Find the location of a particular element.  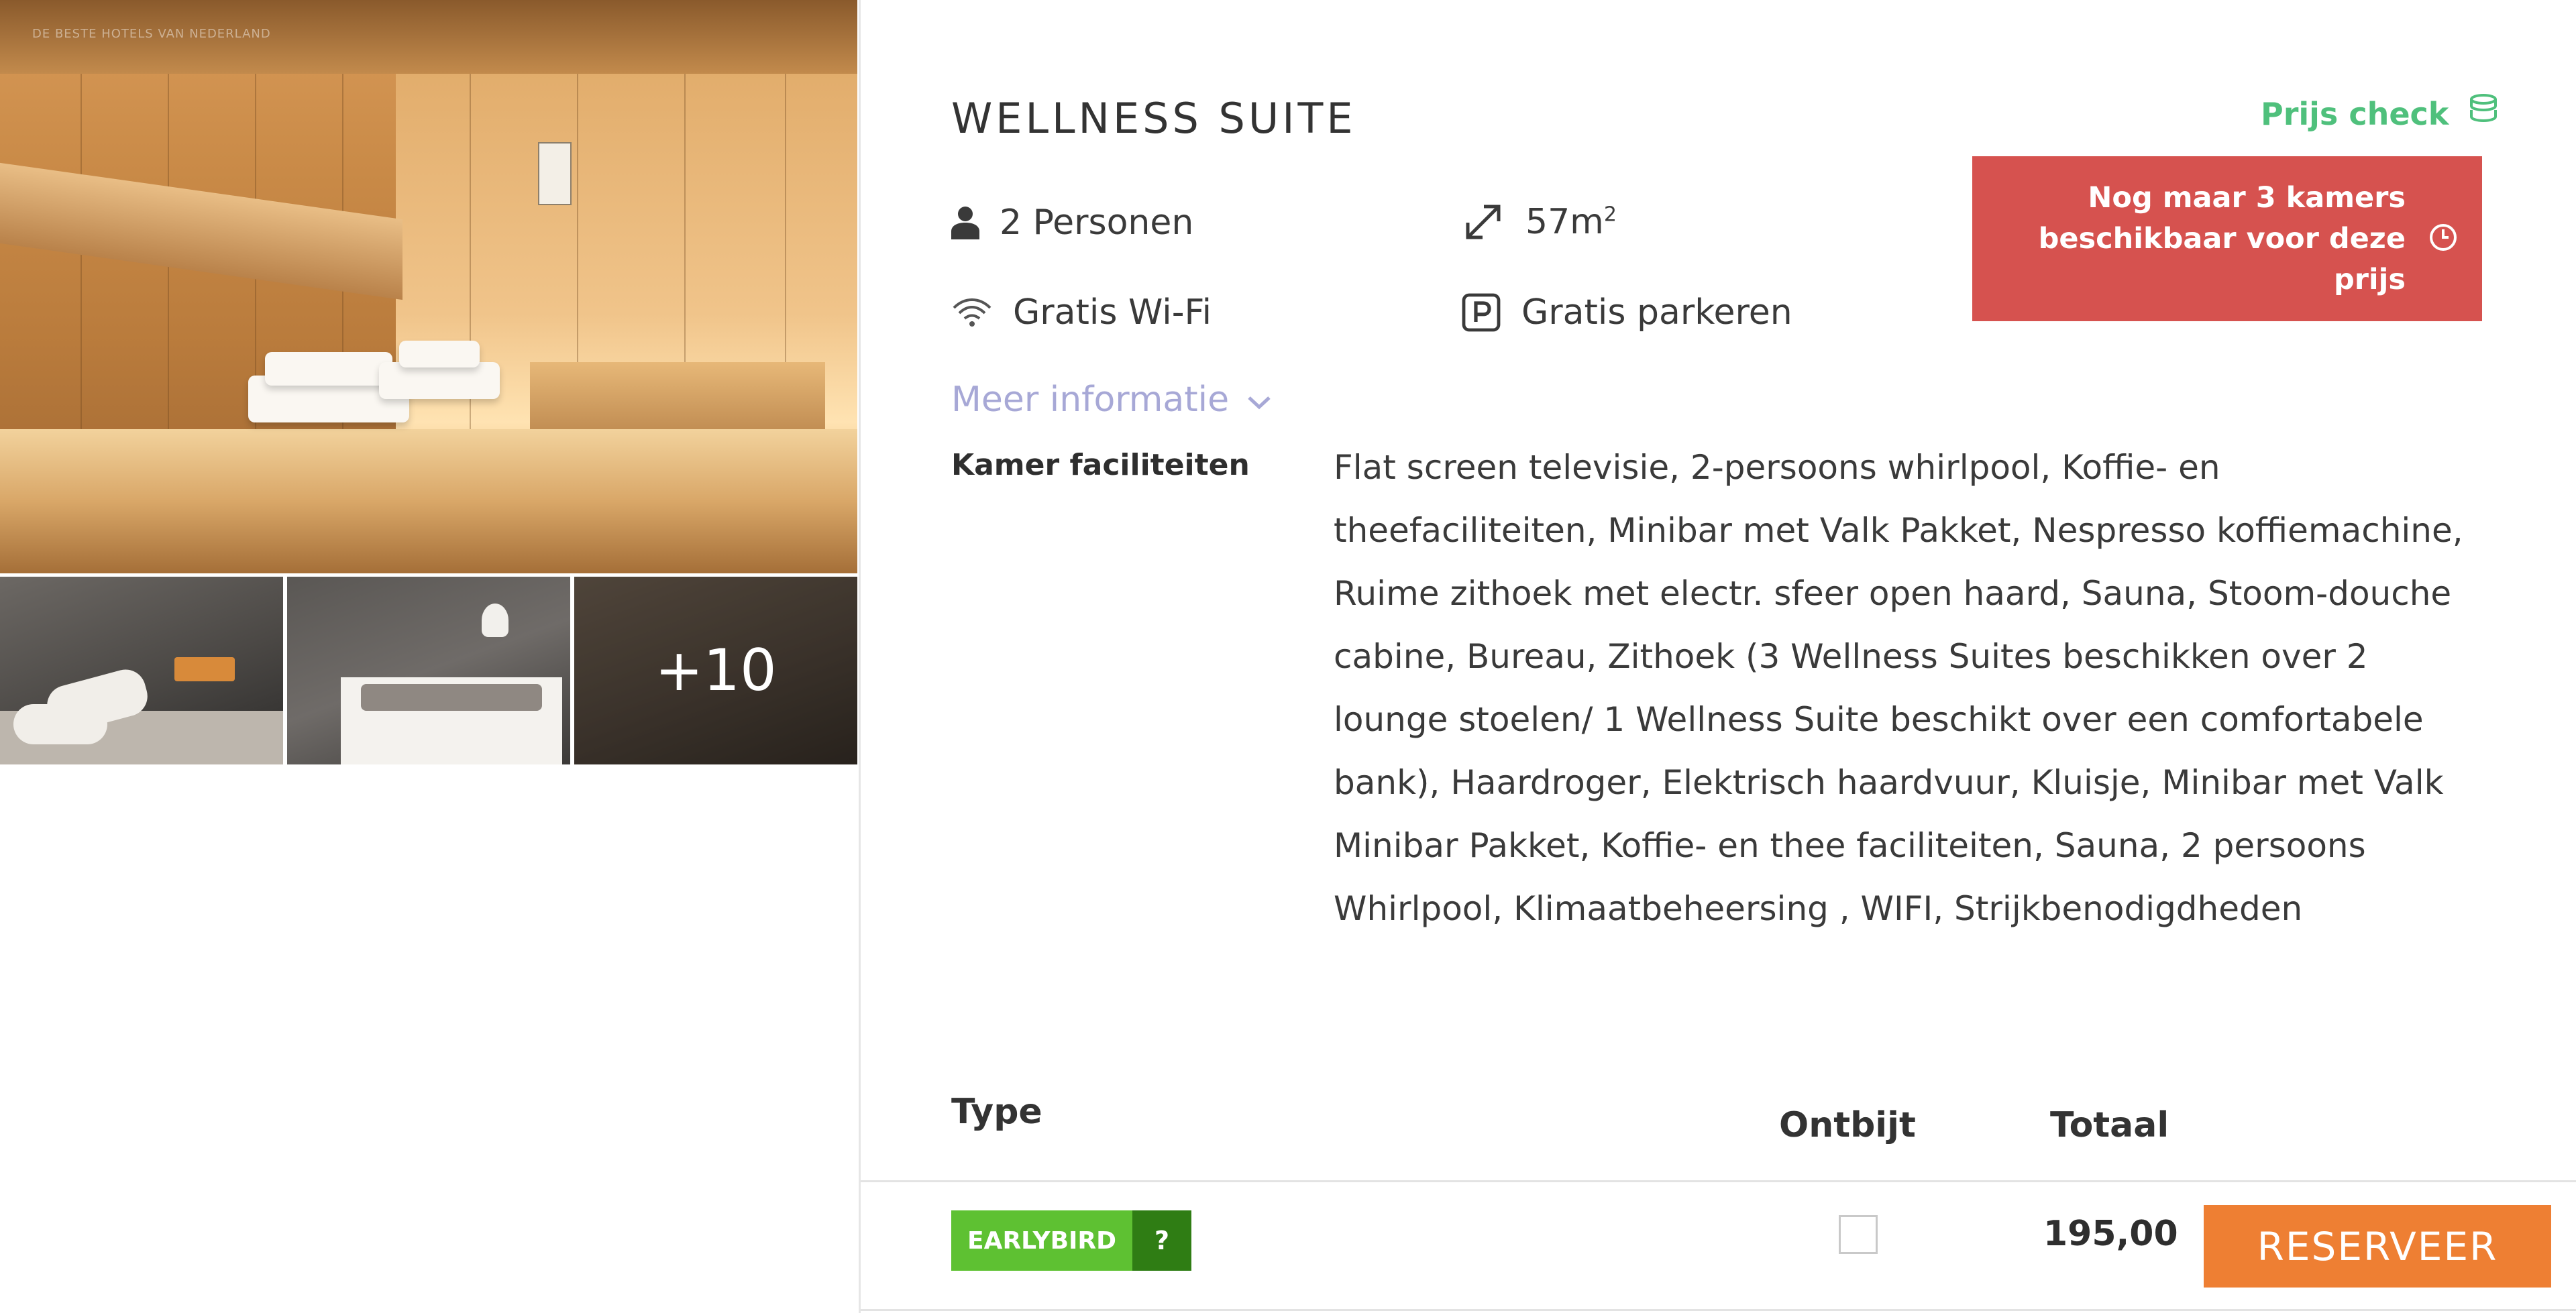

more-info-link: Meer informatie is located at coordinates (1111, 400).